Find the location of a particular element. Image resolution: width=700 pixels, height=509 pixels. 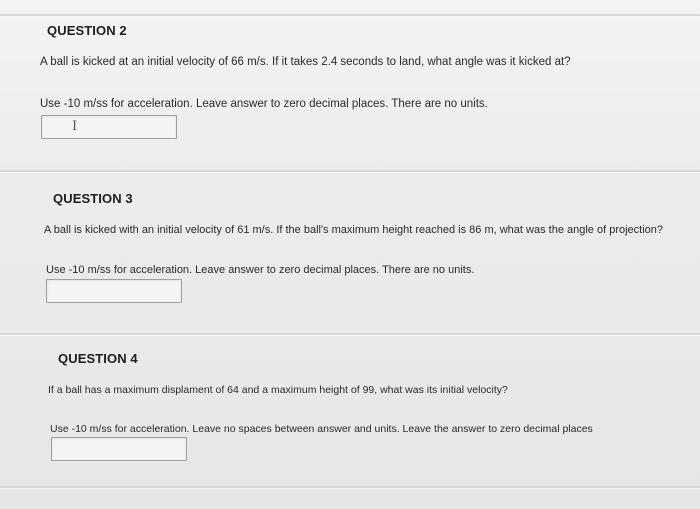

text-cursor-icon: I is located at coordinates (75, 126).